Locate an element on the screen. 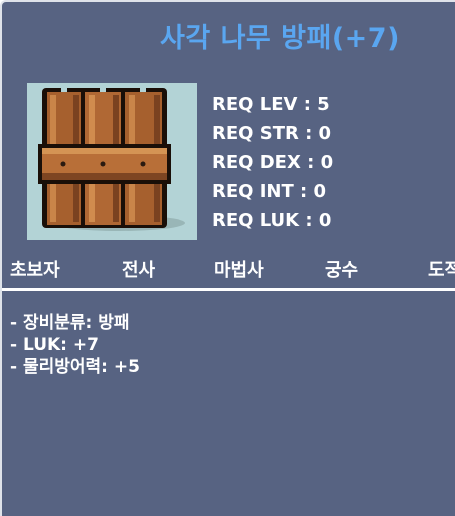 The height and width of the screenshot is (516, 455). description-line: - 물리방어력: +5 is located at coordinates (75, 367).